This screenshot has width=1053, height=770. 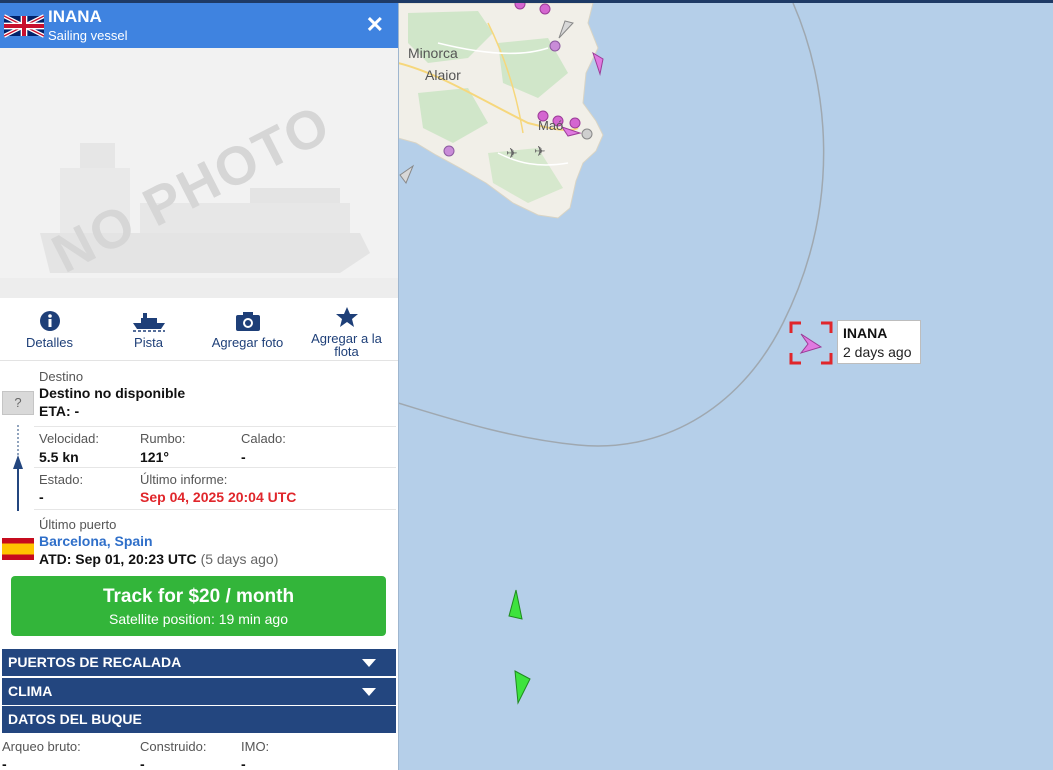 What do you see at coordinates (75, 16) in the screenshot?
I see `vessel-name: INANA` at bounding box center [75, 16].